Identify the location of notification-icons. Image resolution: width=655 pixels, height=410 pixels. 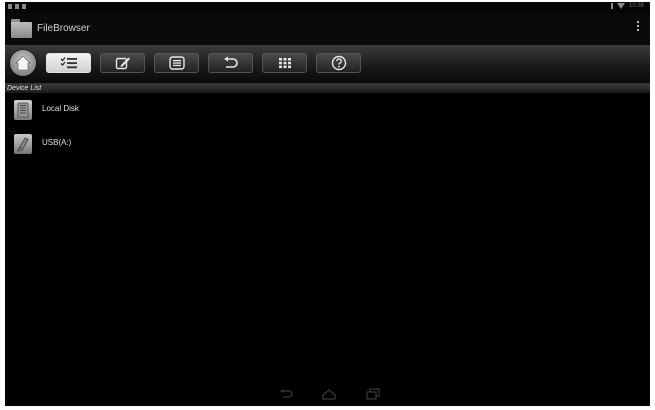
(17, 6).